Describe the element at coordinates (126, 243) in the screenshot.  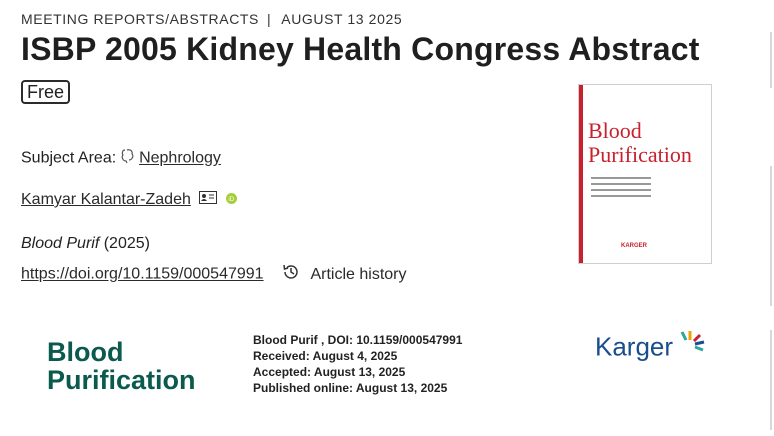
I see `citation-year: (2025)` at that location.